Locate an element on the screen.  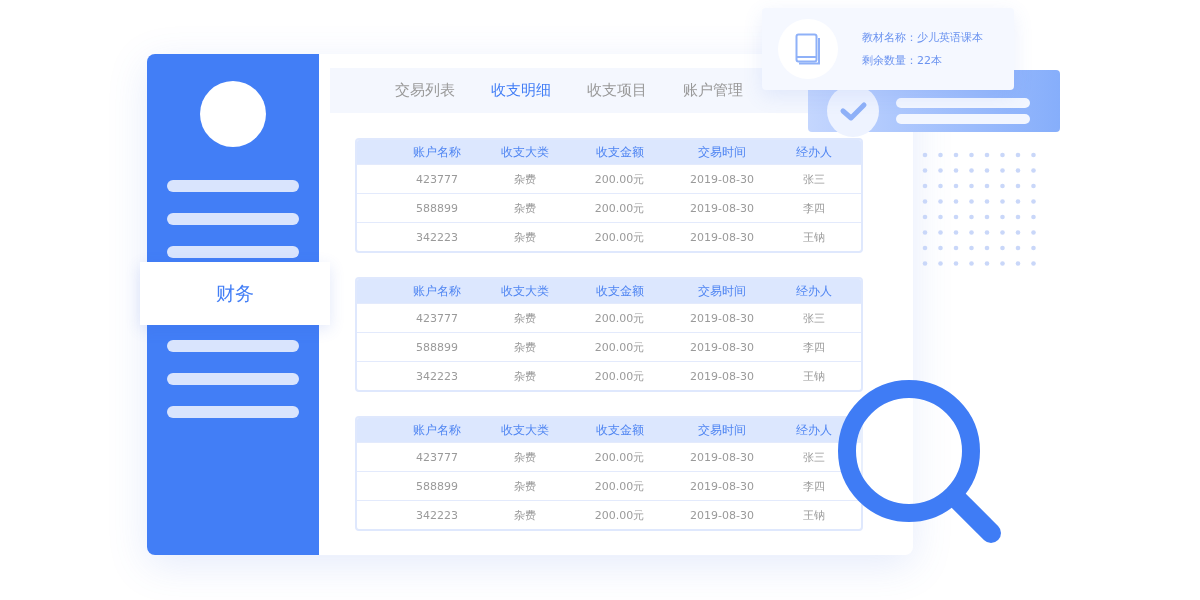
tab: 收支明细 is located at coordinates (521, 90).